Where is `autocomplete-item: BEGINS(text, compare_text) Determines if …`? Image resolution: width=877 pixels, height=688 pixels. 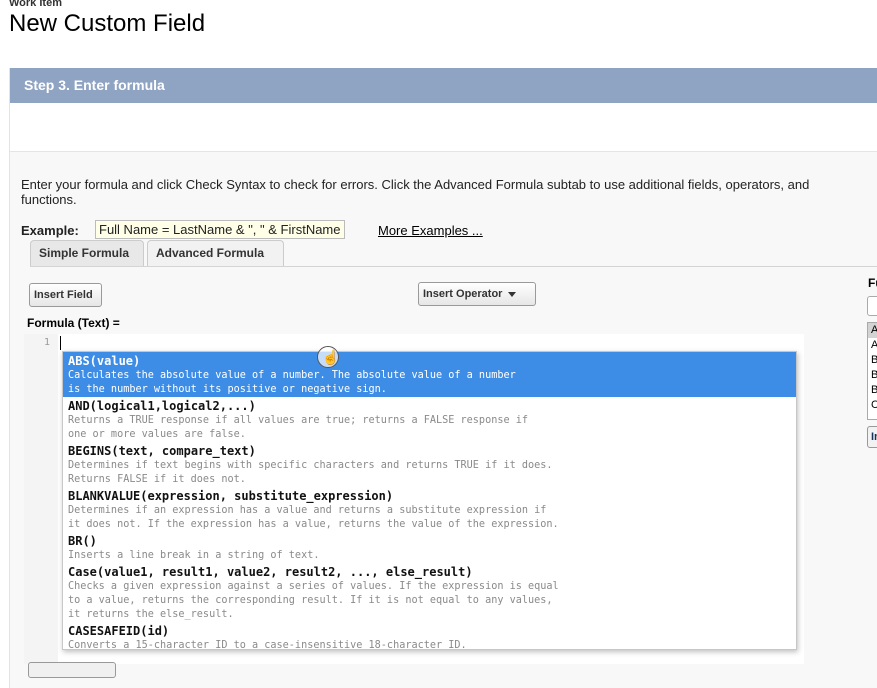 autocomplete-item: BEGINS(text, compare_text) Determines if … is located at coordinates (429, 464).